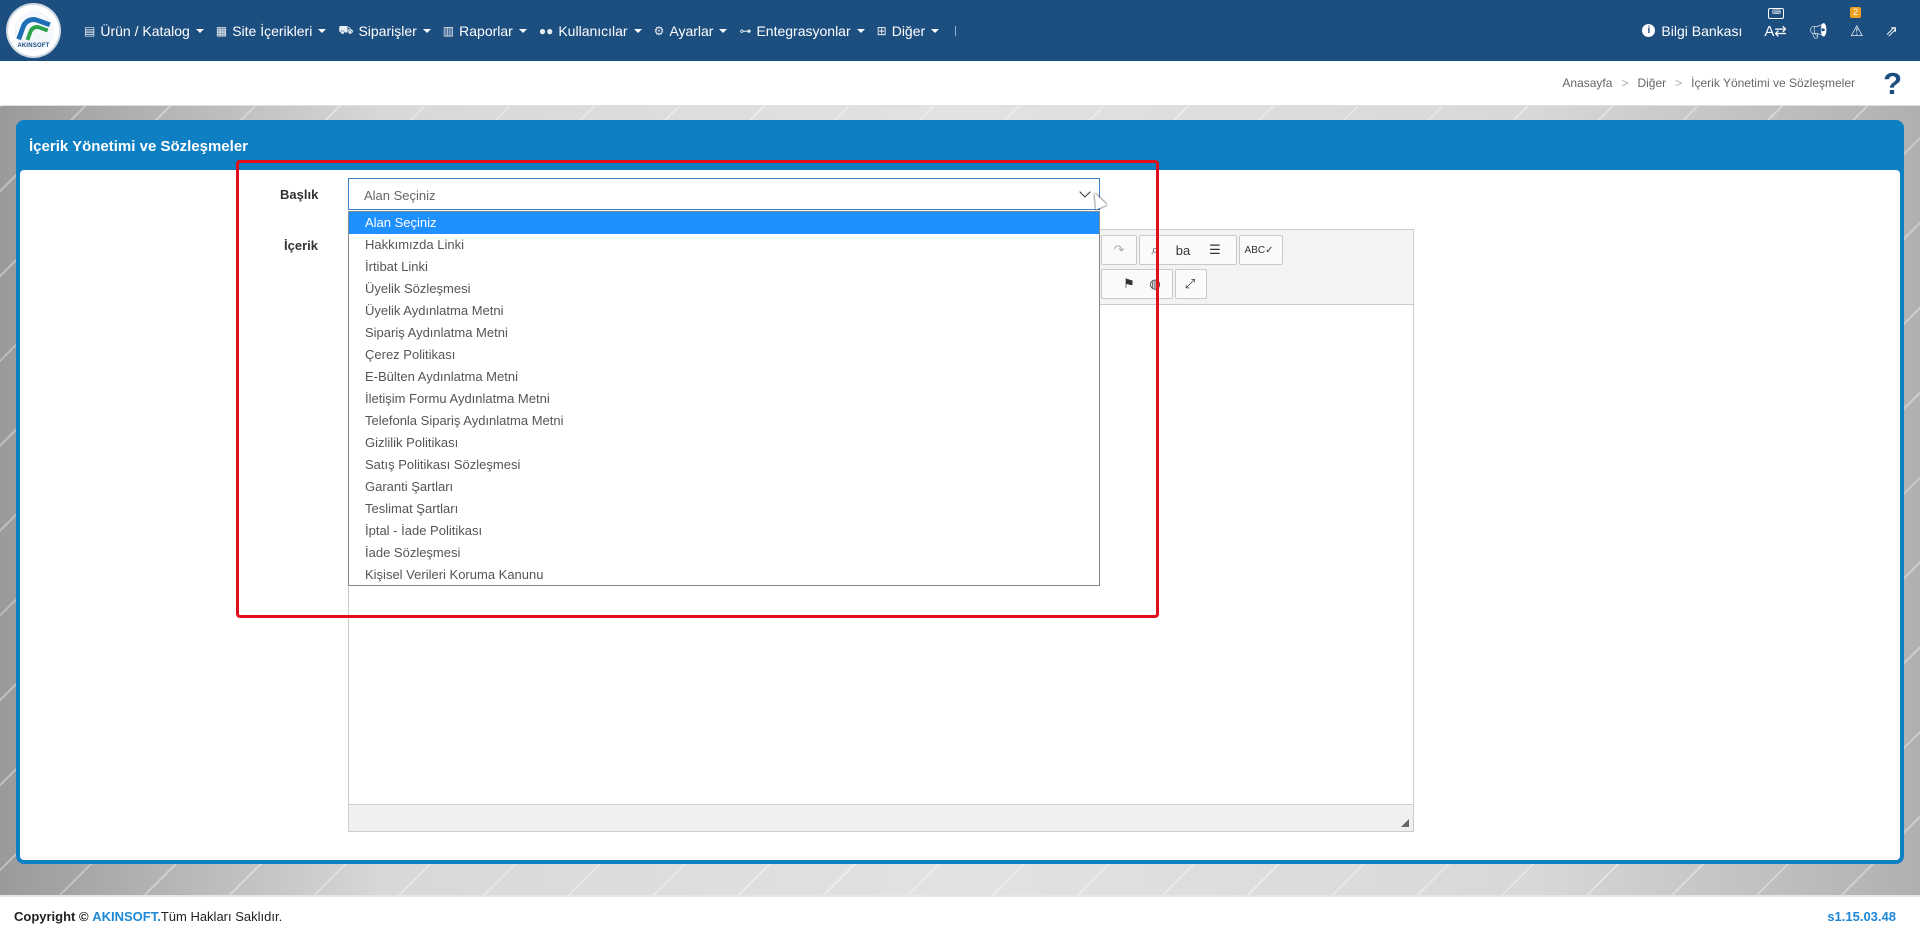  I want to click on warnings-button: 2 ⚠, so click(1856, 23).